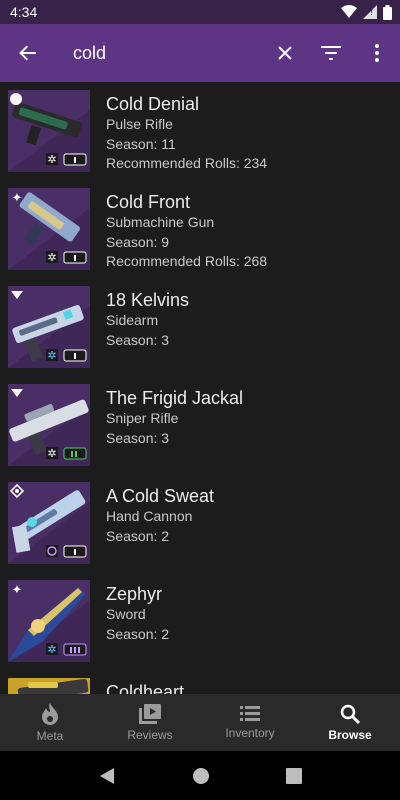 This screenshot has width=400, height=800. I want to click on list-icon, so click(250, 713).